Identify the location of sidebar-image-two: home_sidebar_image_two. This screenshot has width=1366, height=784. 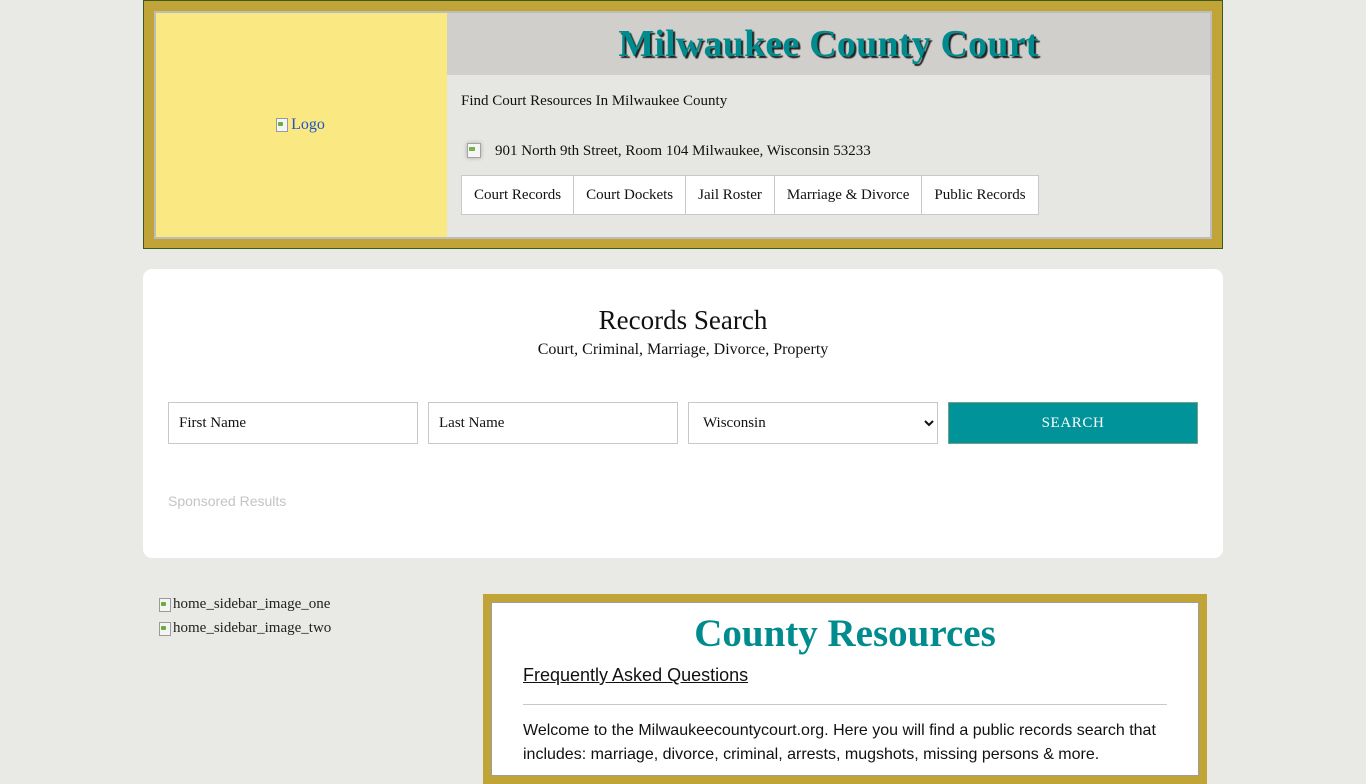
(244, 628).